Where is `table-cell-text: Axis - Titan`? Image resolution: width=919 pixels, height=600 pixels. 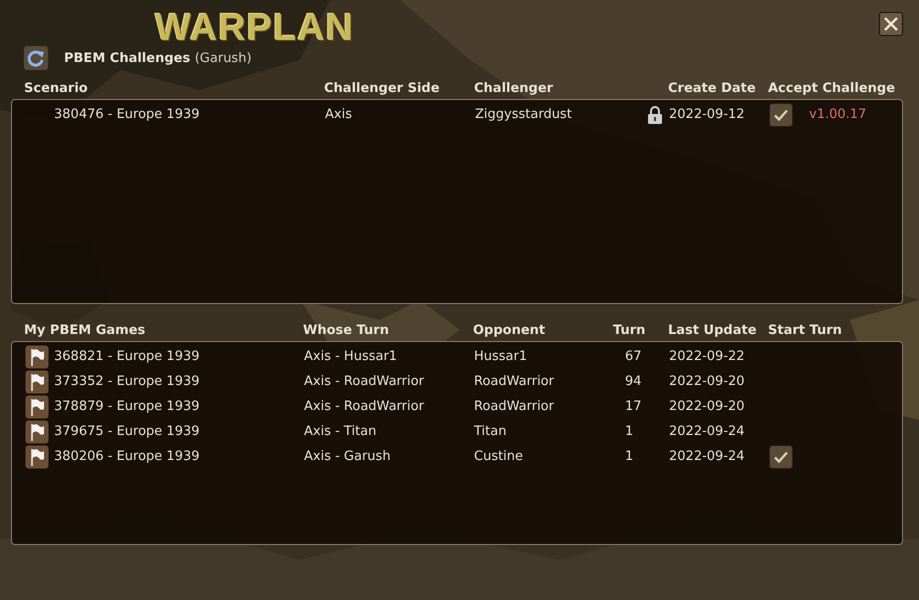
table-cell-text: Axis - Titan is located at coordinates (341, 431).